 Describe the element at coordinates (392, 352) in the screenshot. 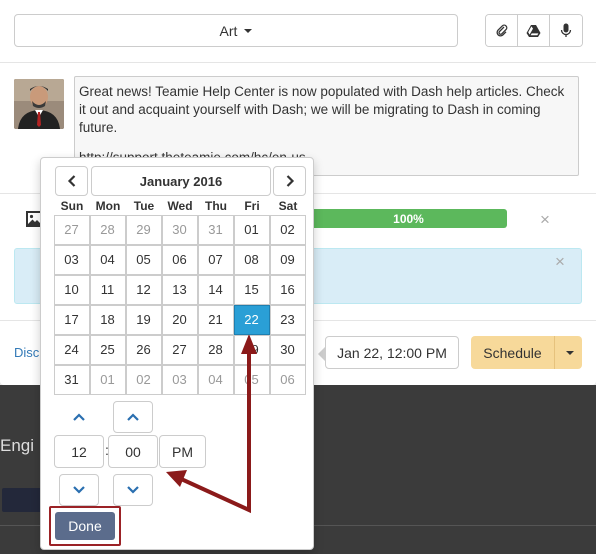

I see `schedule-datetime-input: Jan 22, 12:00 PM` at that location.